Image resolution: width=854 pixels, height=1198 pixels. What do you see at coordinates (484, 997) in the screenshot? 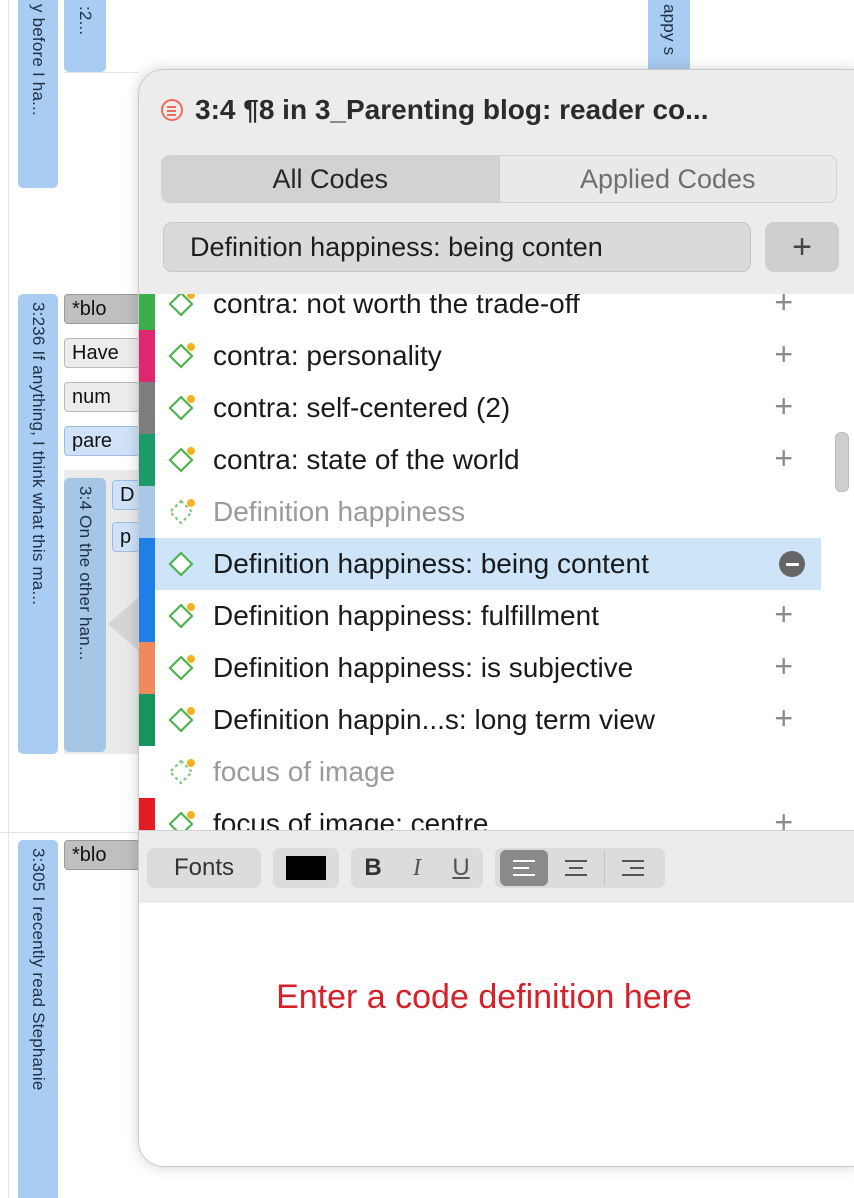
I see `code-definition-placeholder: Enter a code definition here` at bounding box center [484, 997].